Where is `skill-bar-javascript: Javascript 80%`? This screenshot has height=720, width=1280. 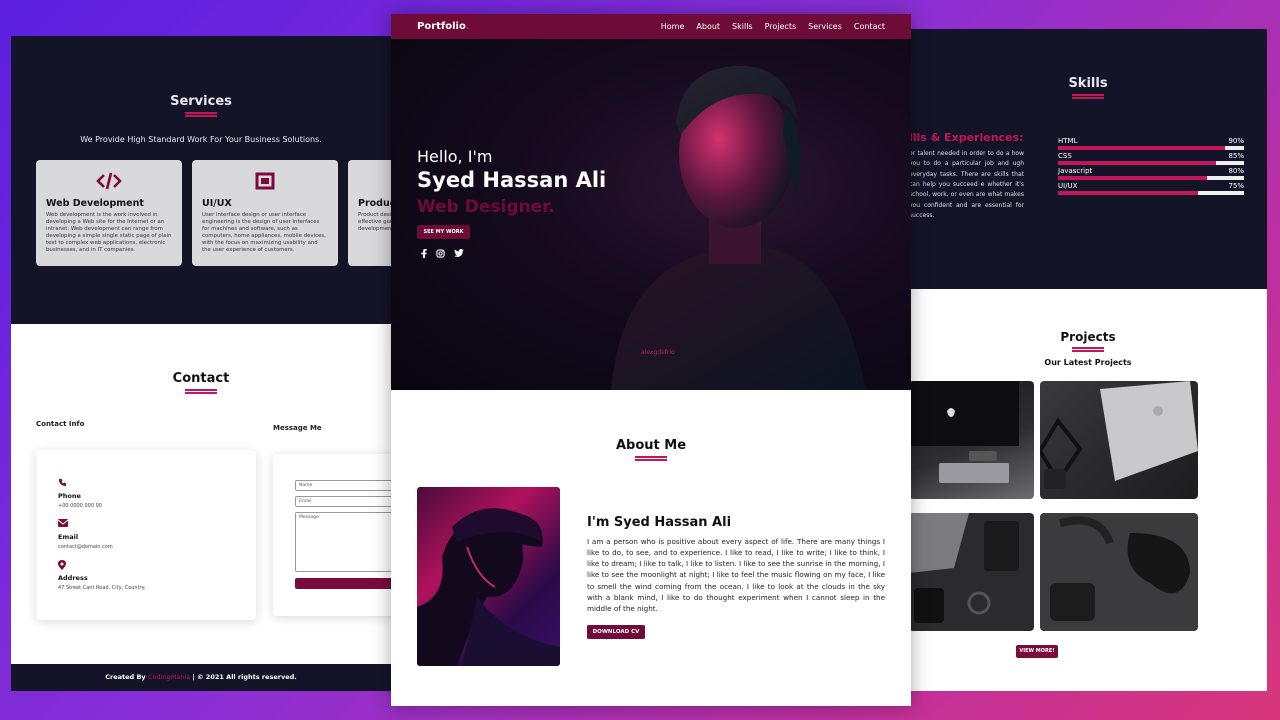 skill-bar-javascript: Javascript 80% is located at coordinates (1151, 173).